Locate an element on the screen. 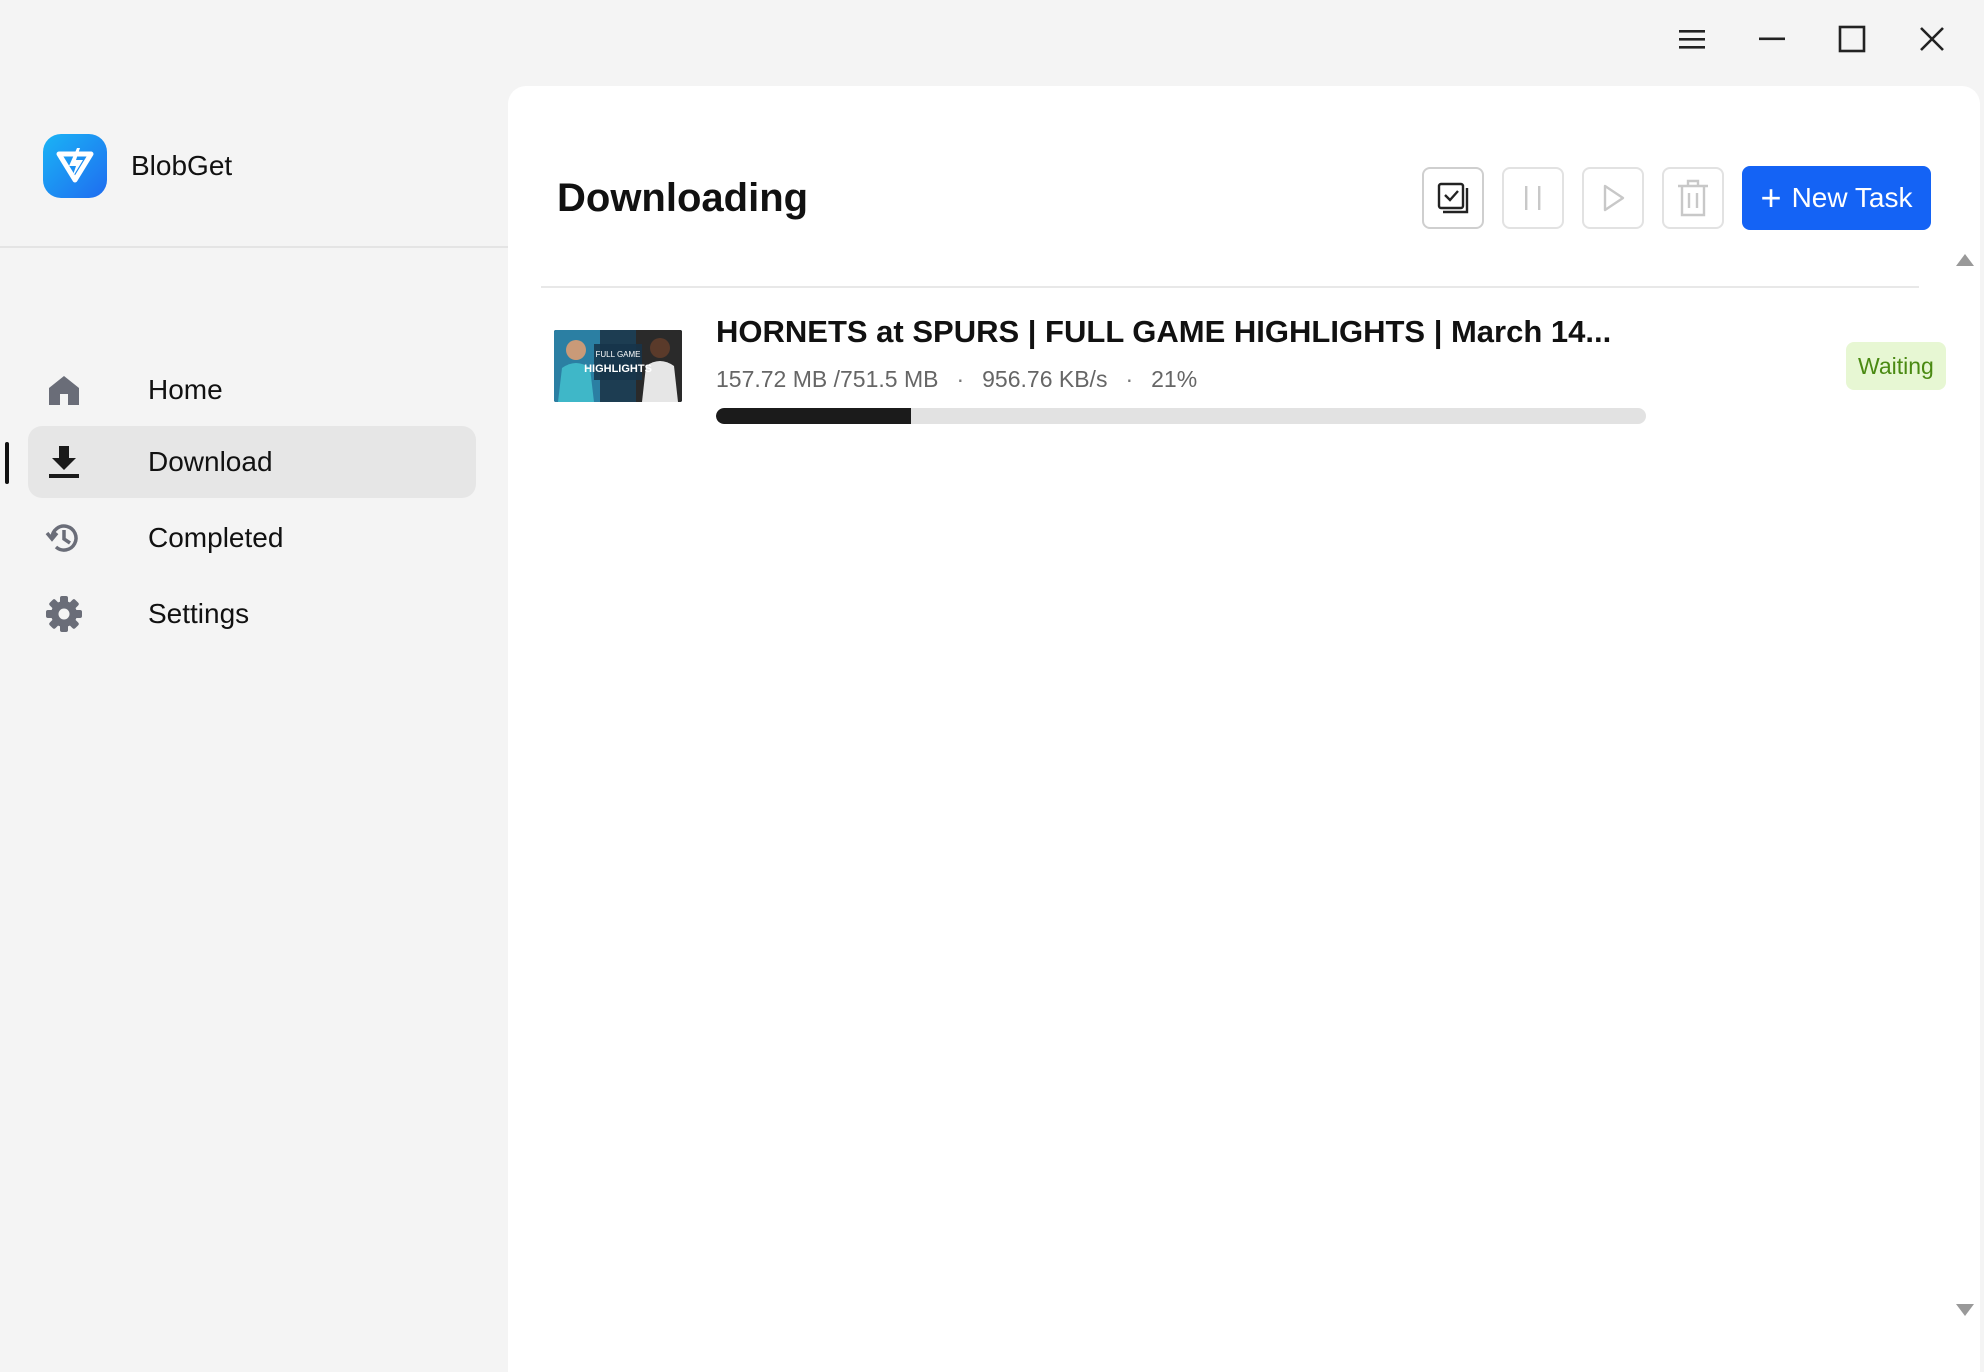  resume-button is located at coordinates (1613, 198).